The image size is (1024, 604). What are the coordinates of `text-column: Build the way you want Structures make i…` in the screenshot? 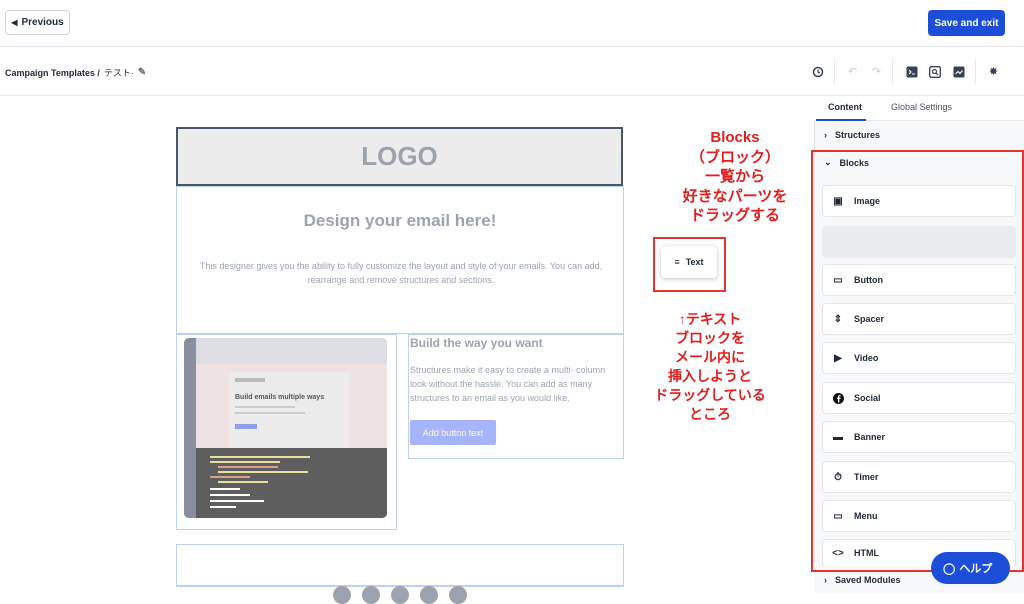 It's located at (516, 396).